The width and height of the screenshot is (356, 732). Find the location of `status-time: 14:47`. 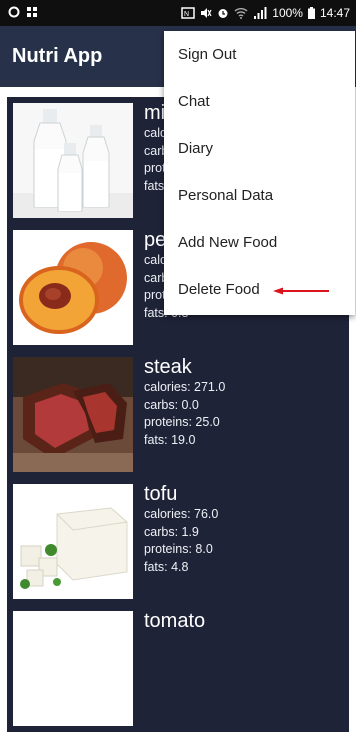

status-time: 14:47 is located at coordinates (334, 13).